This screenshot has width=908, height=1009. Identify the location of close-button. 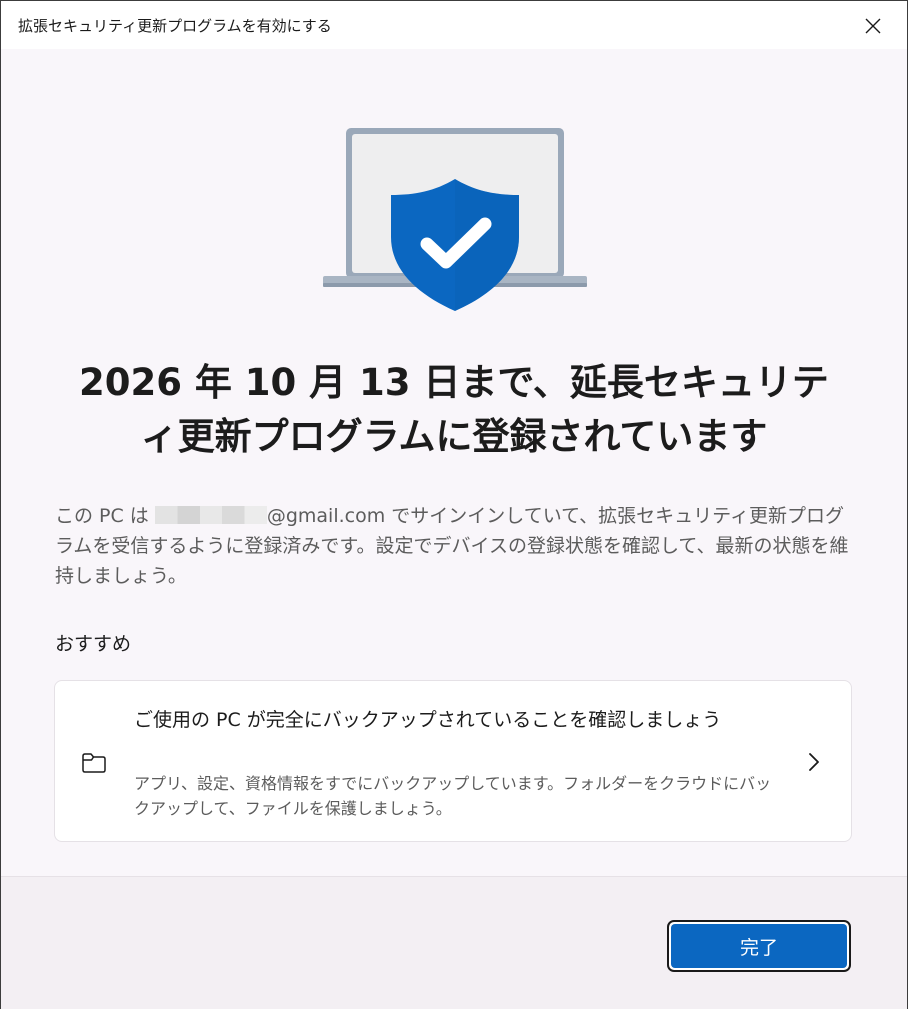
(873, 26).